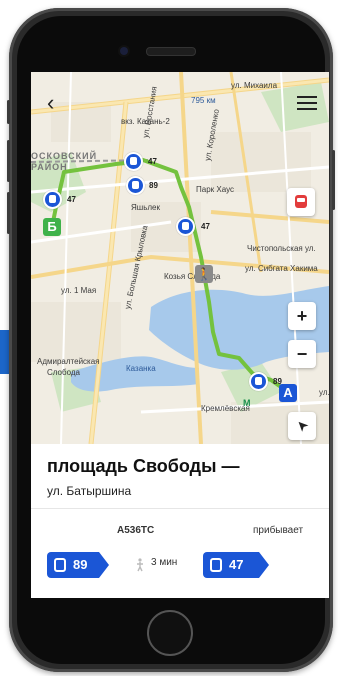  Describe the element at coordinates (204, 274) in the screenshot. I see `walk-transfer-icon: 🚶` at that location.